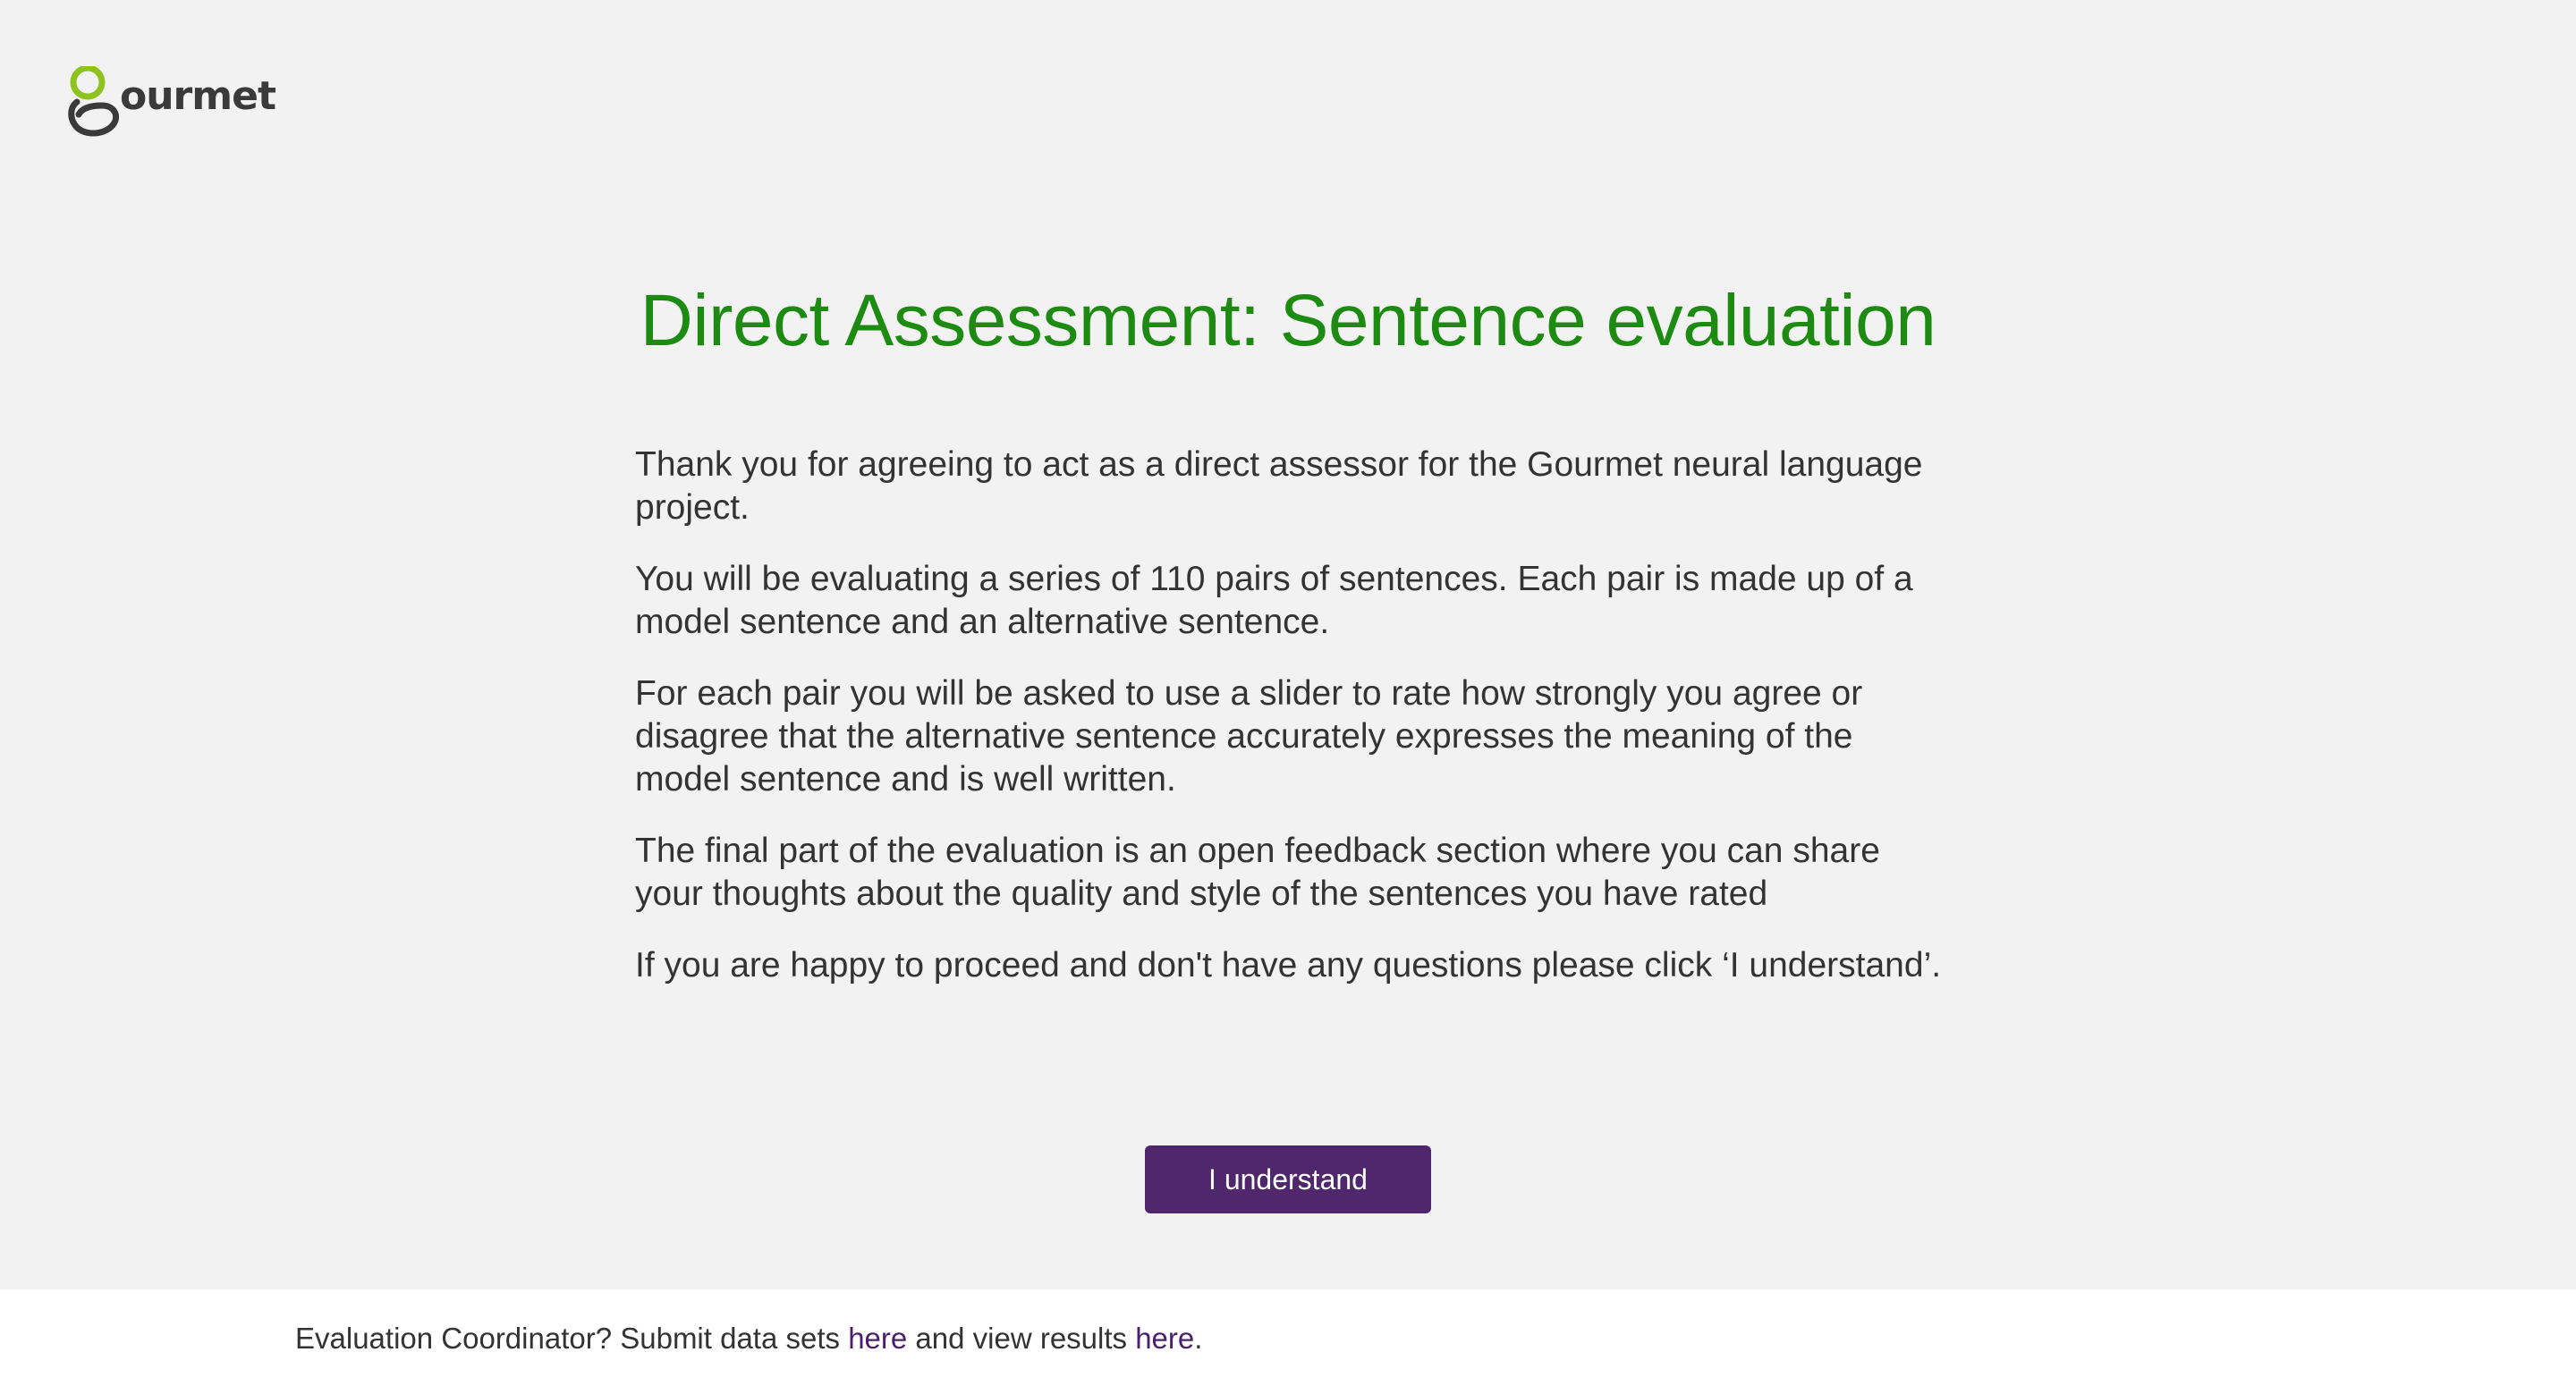 The height and width of the screenshot is (1386, 2576). I want to click on view-results-link: here, so click(1164, 1338).